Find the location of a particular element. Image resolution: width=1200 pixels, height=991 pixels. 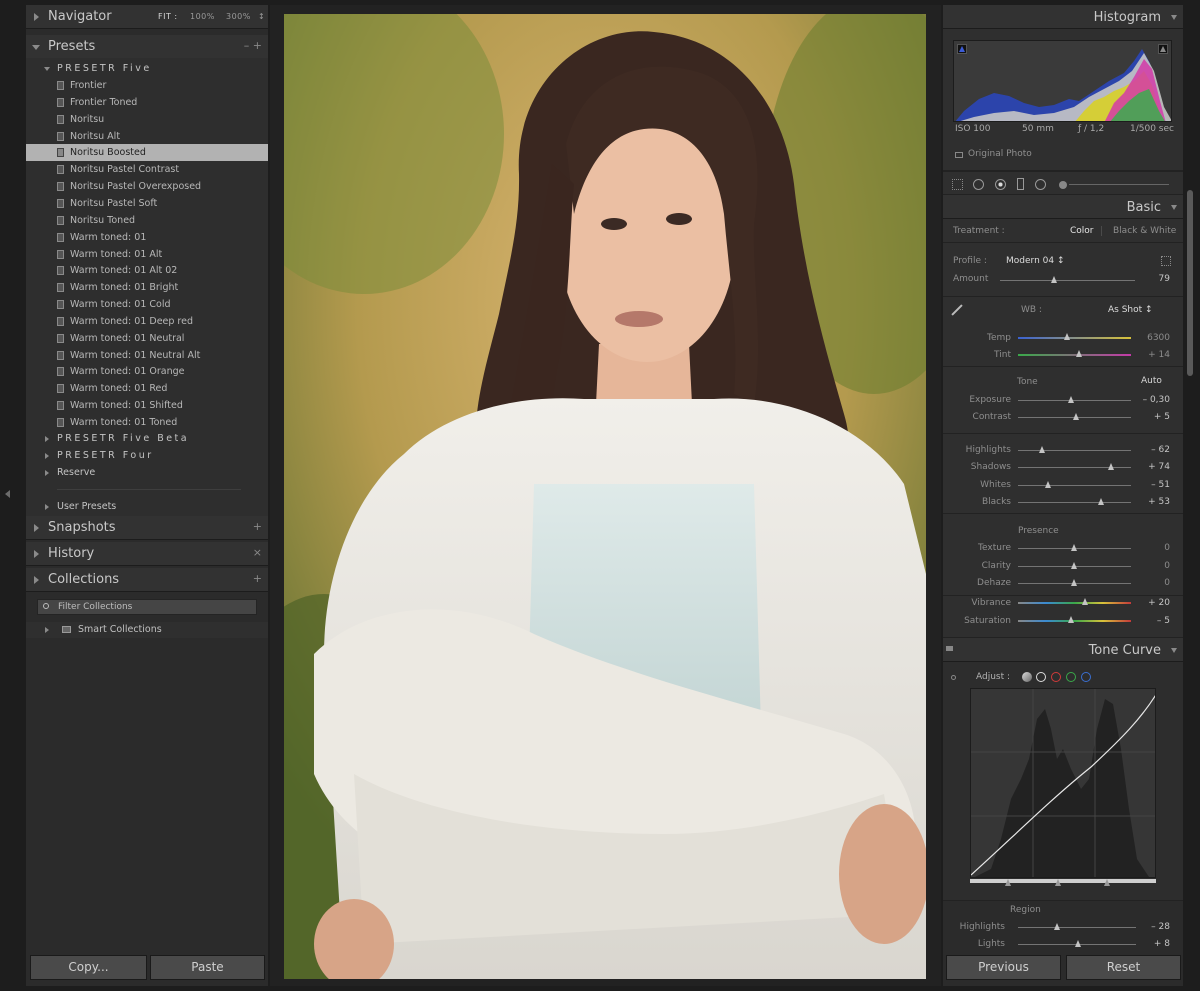

brush-icon is located at coordinates (1063, 185).